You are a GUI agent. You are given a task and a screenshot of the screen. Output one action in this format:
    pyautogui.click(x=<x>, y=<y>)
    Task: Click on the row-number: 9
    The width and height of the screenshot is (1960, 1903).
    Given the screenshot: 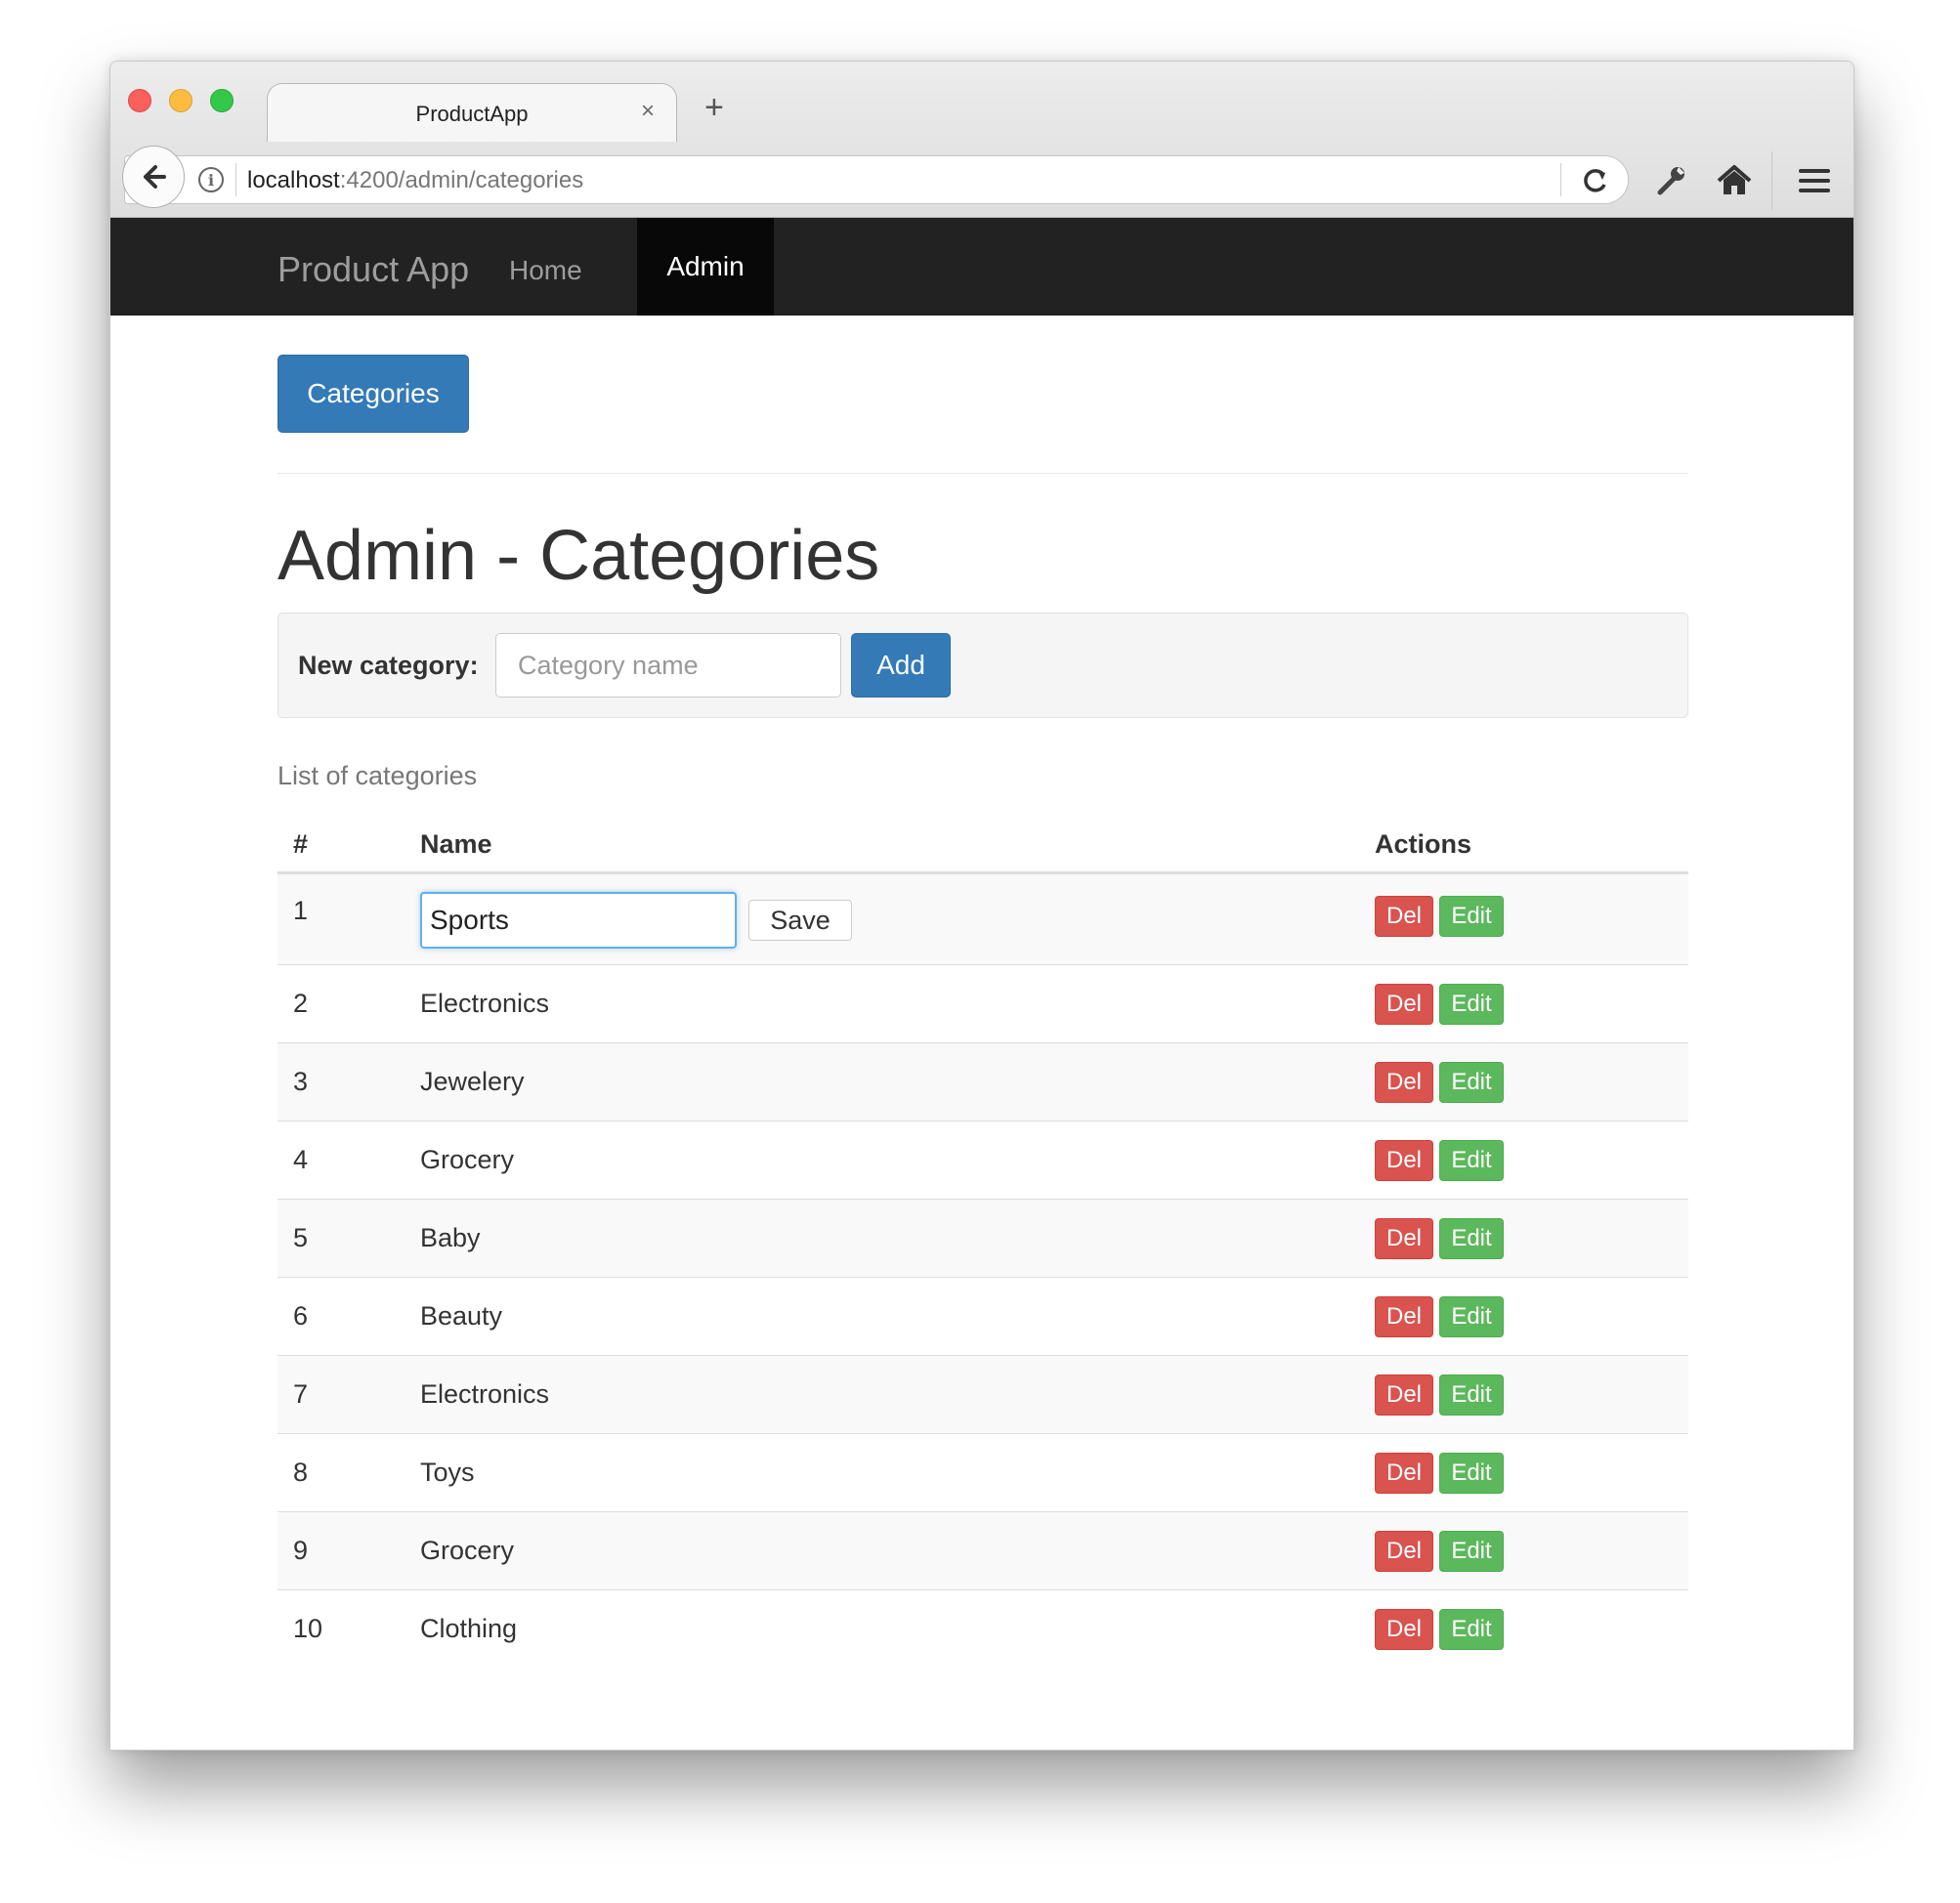 What is the action you would take?
    pyautogui.click(x=301, y=1551)
    